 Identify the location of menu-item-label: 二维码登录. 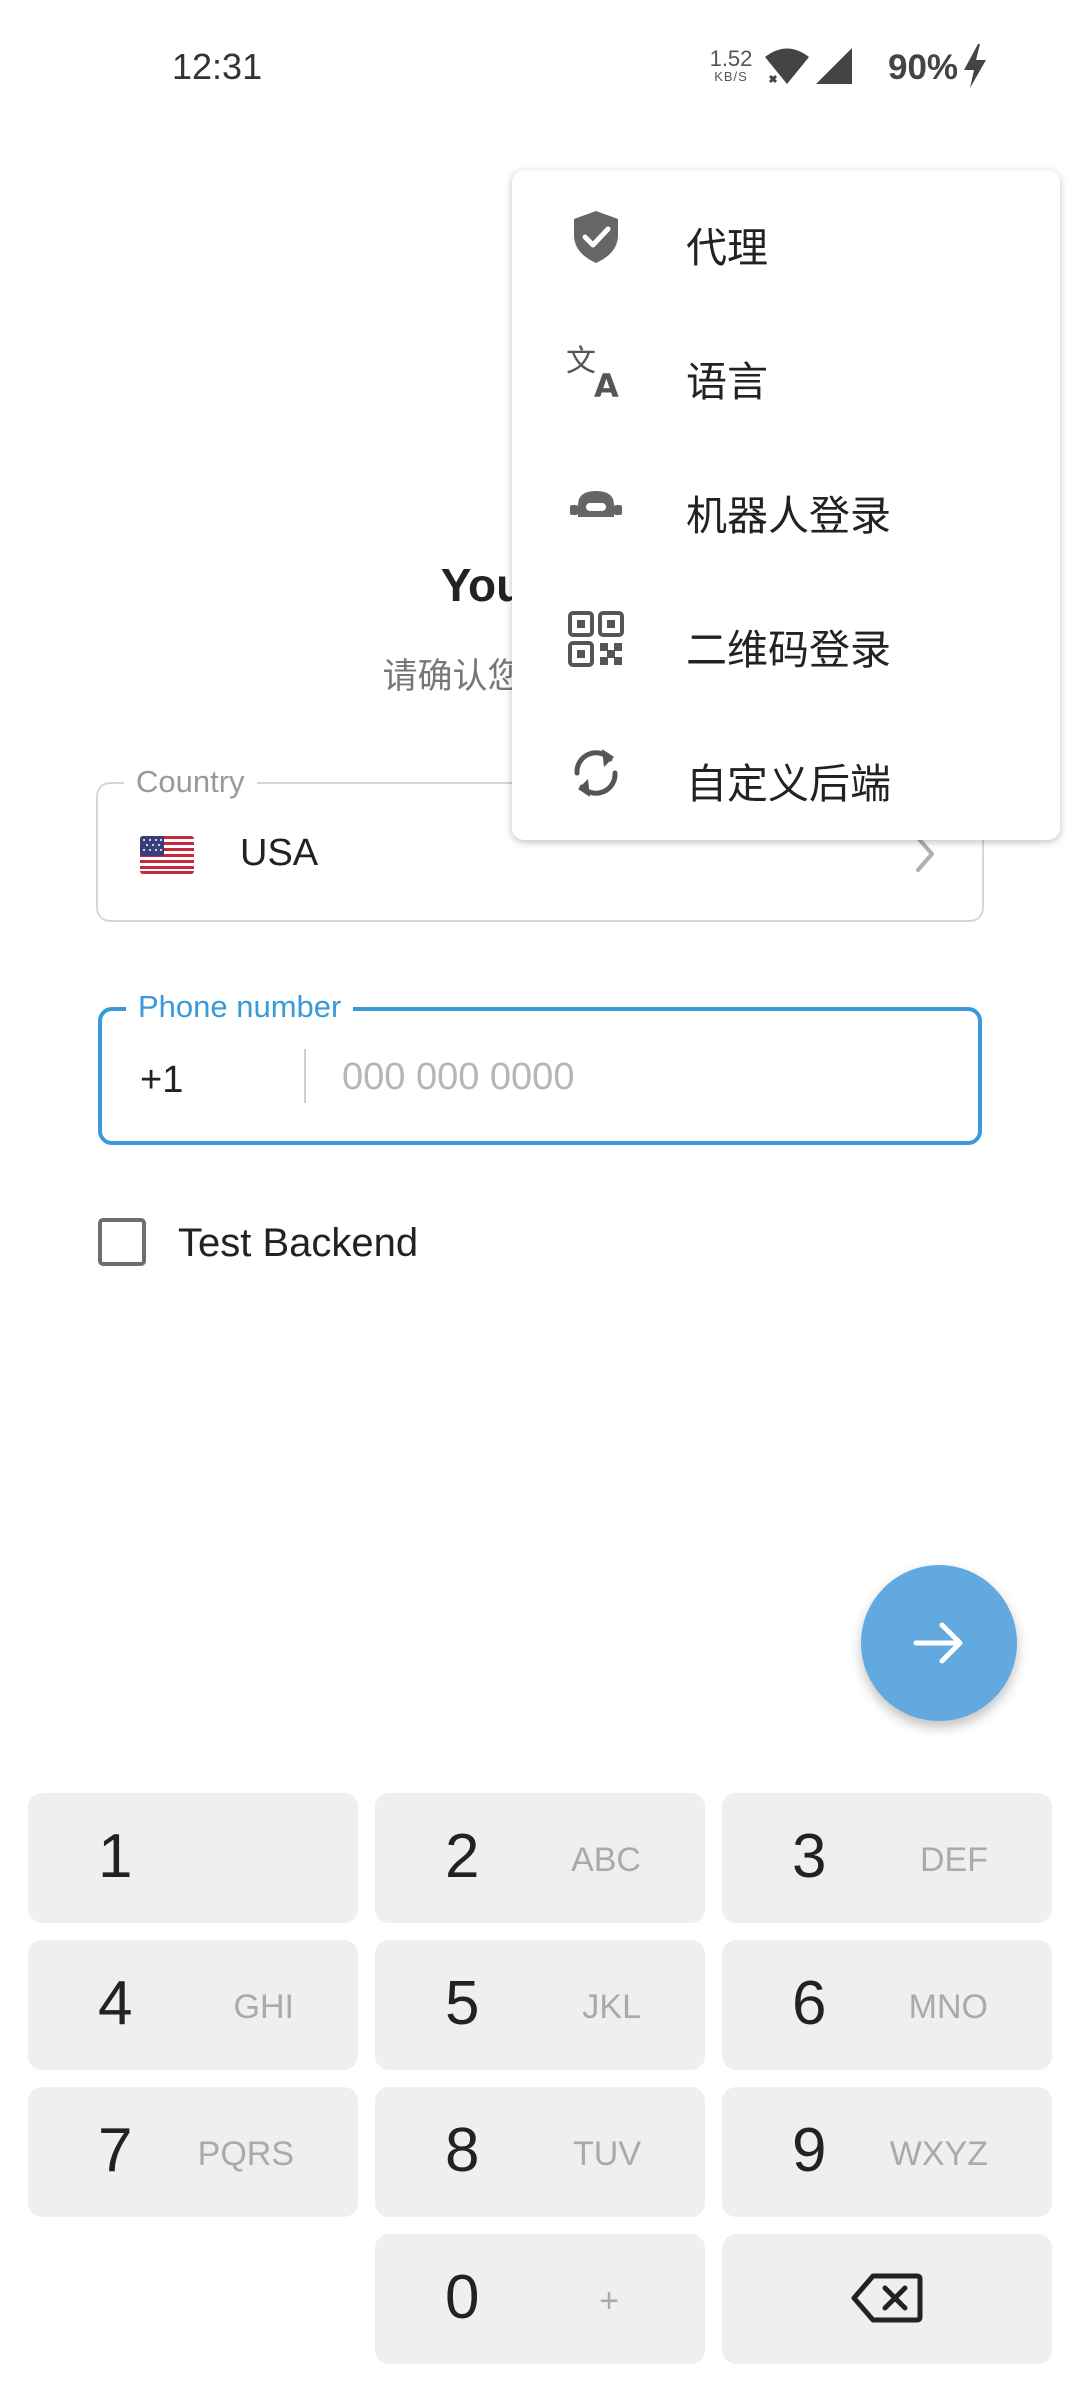
(788, 650).